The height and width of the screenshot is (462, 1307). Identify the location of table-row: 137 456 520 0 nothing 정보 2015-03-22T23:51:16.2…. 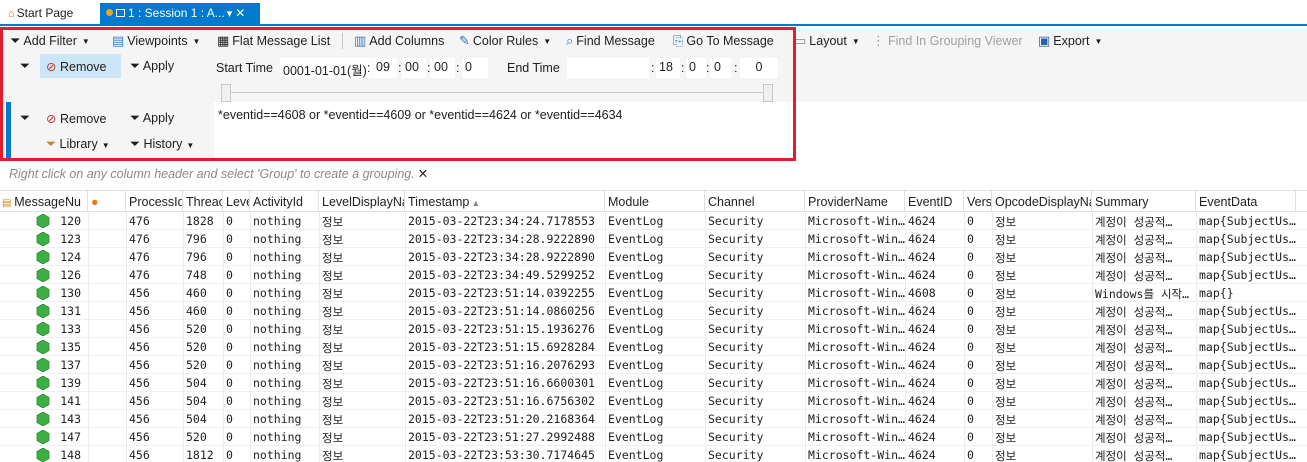
(653, 365).